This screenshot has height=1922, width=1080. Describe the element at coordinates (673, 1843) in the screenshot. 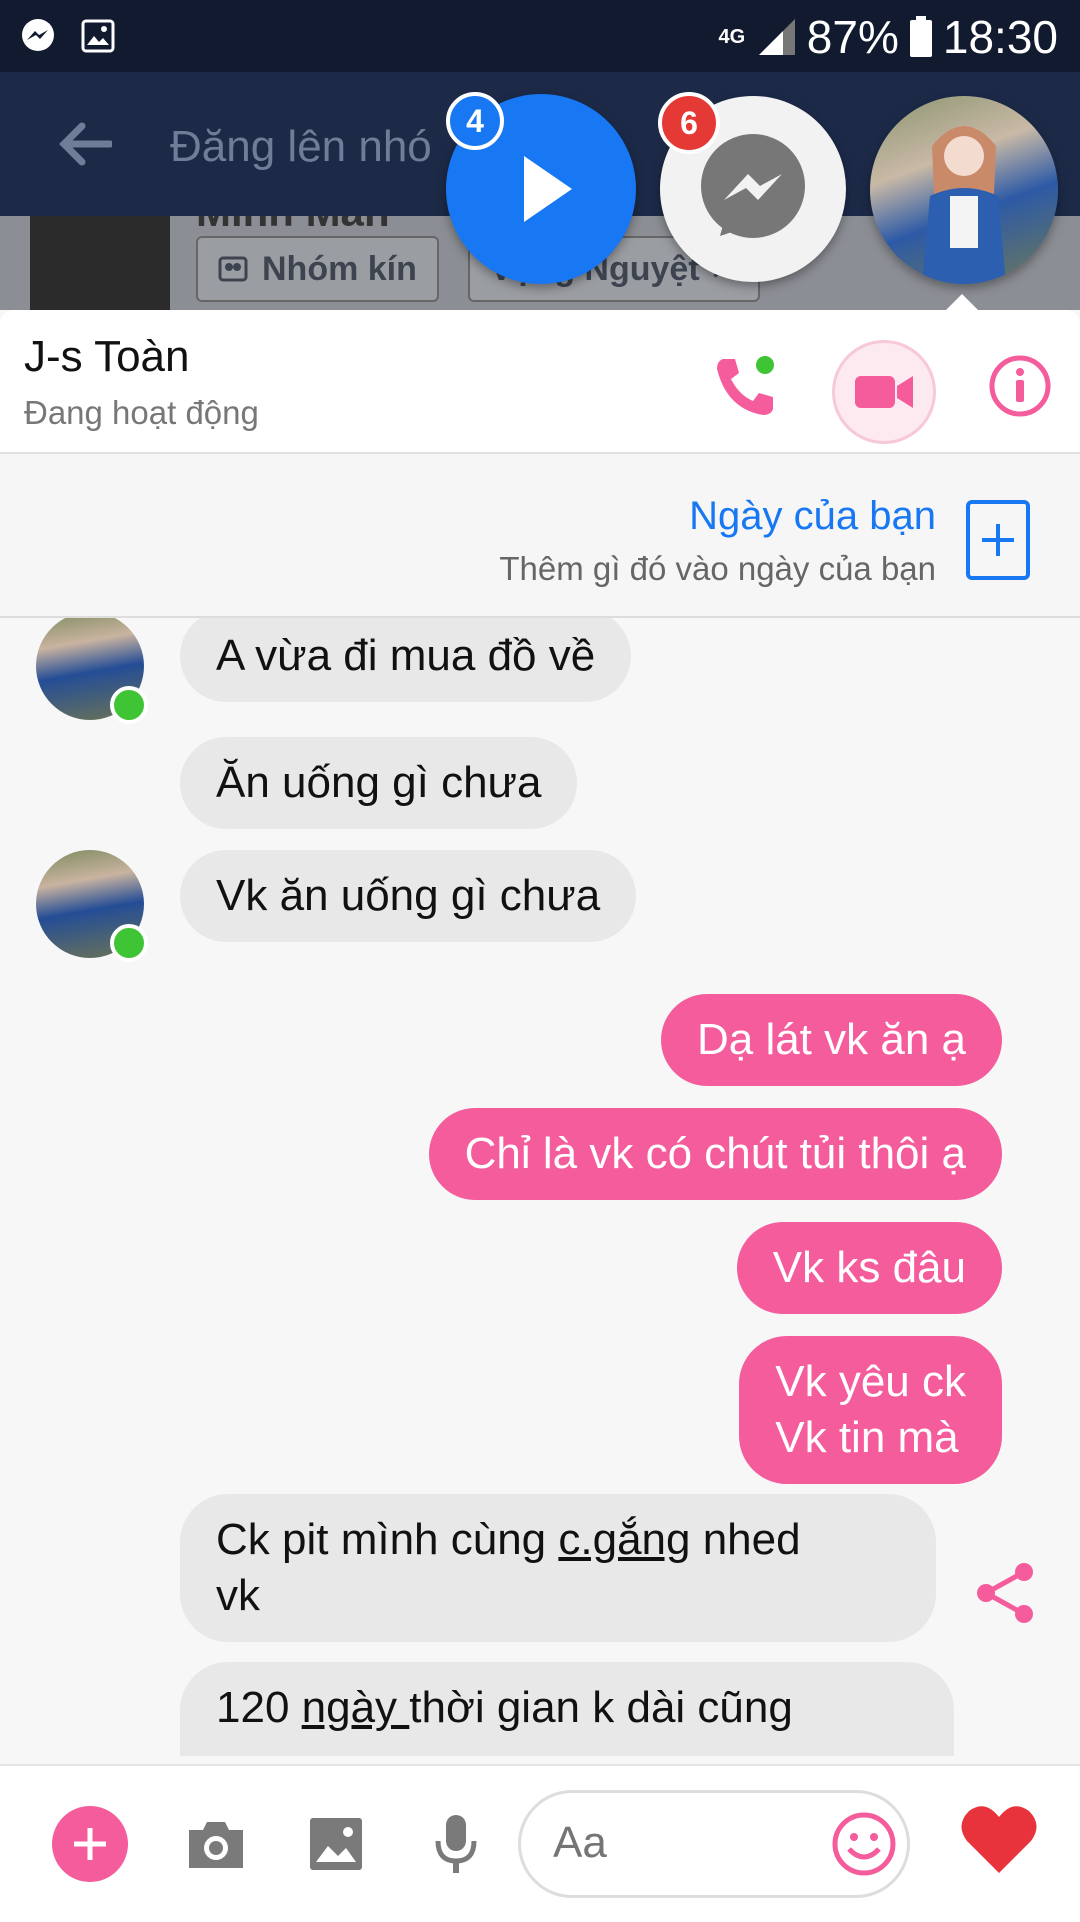

I see `message-input` at that location.